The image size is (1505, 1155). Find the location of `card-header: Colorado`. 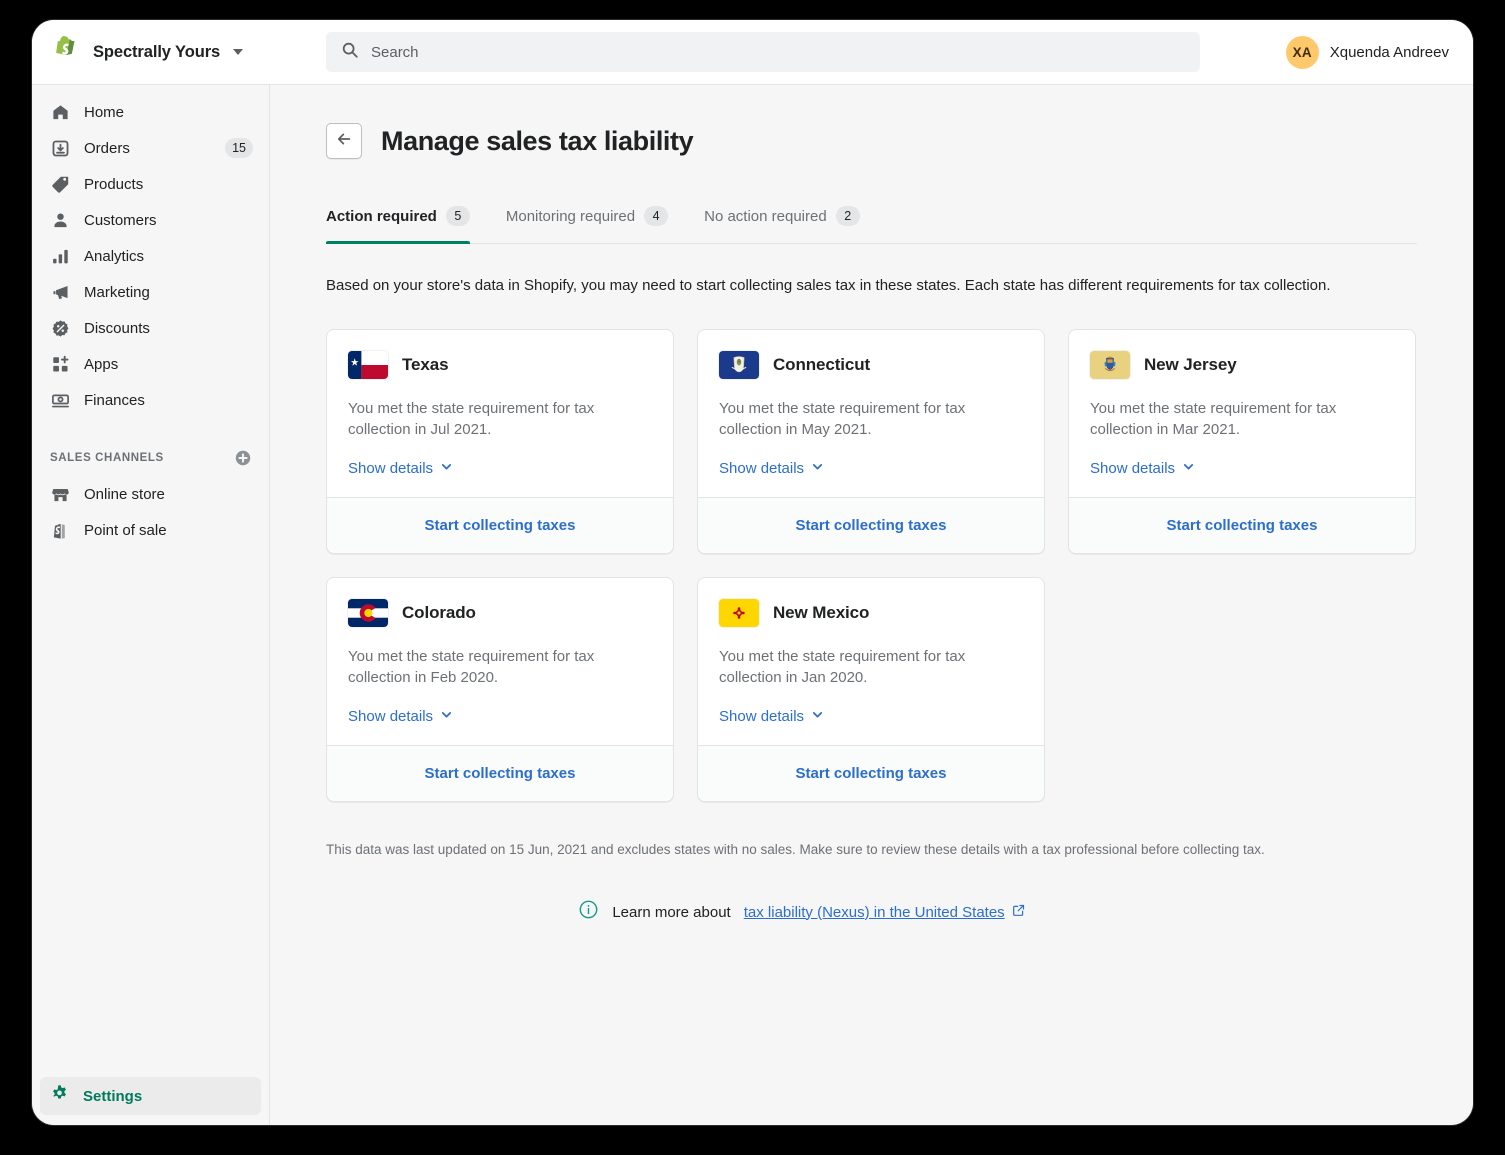

card-header: Colorado is located at coordinates (500, 613).